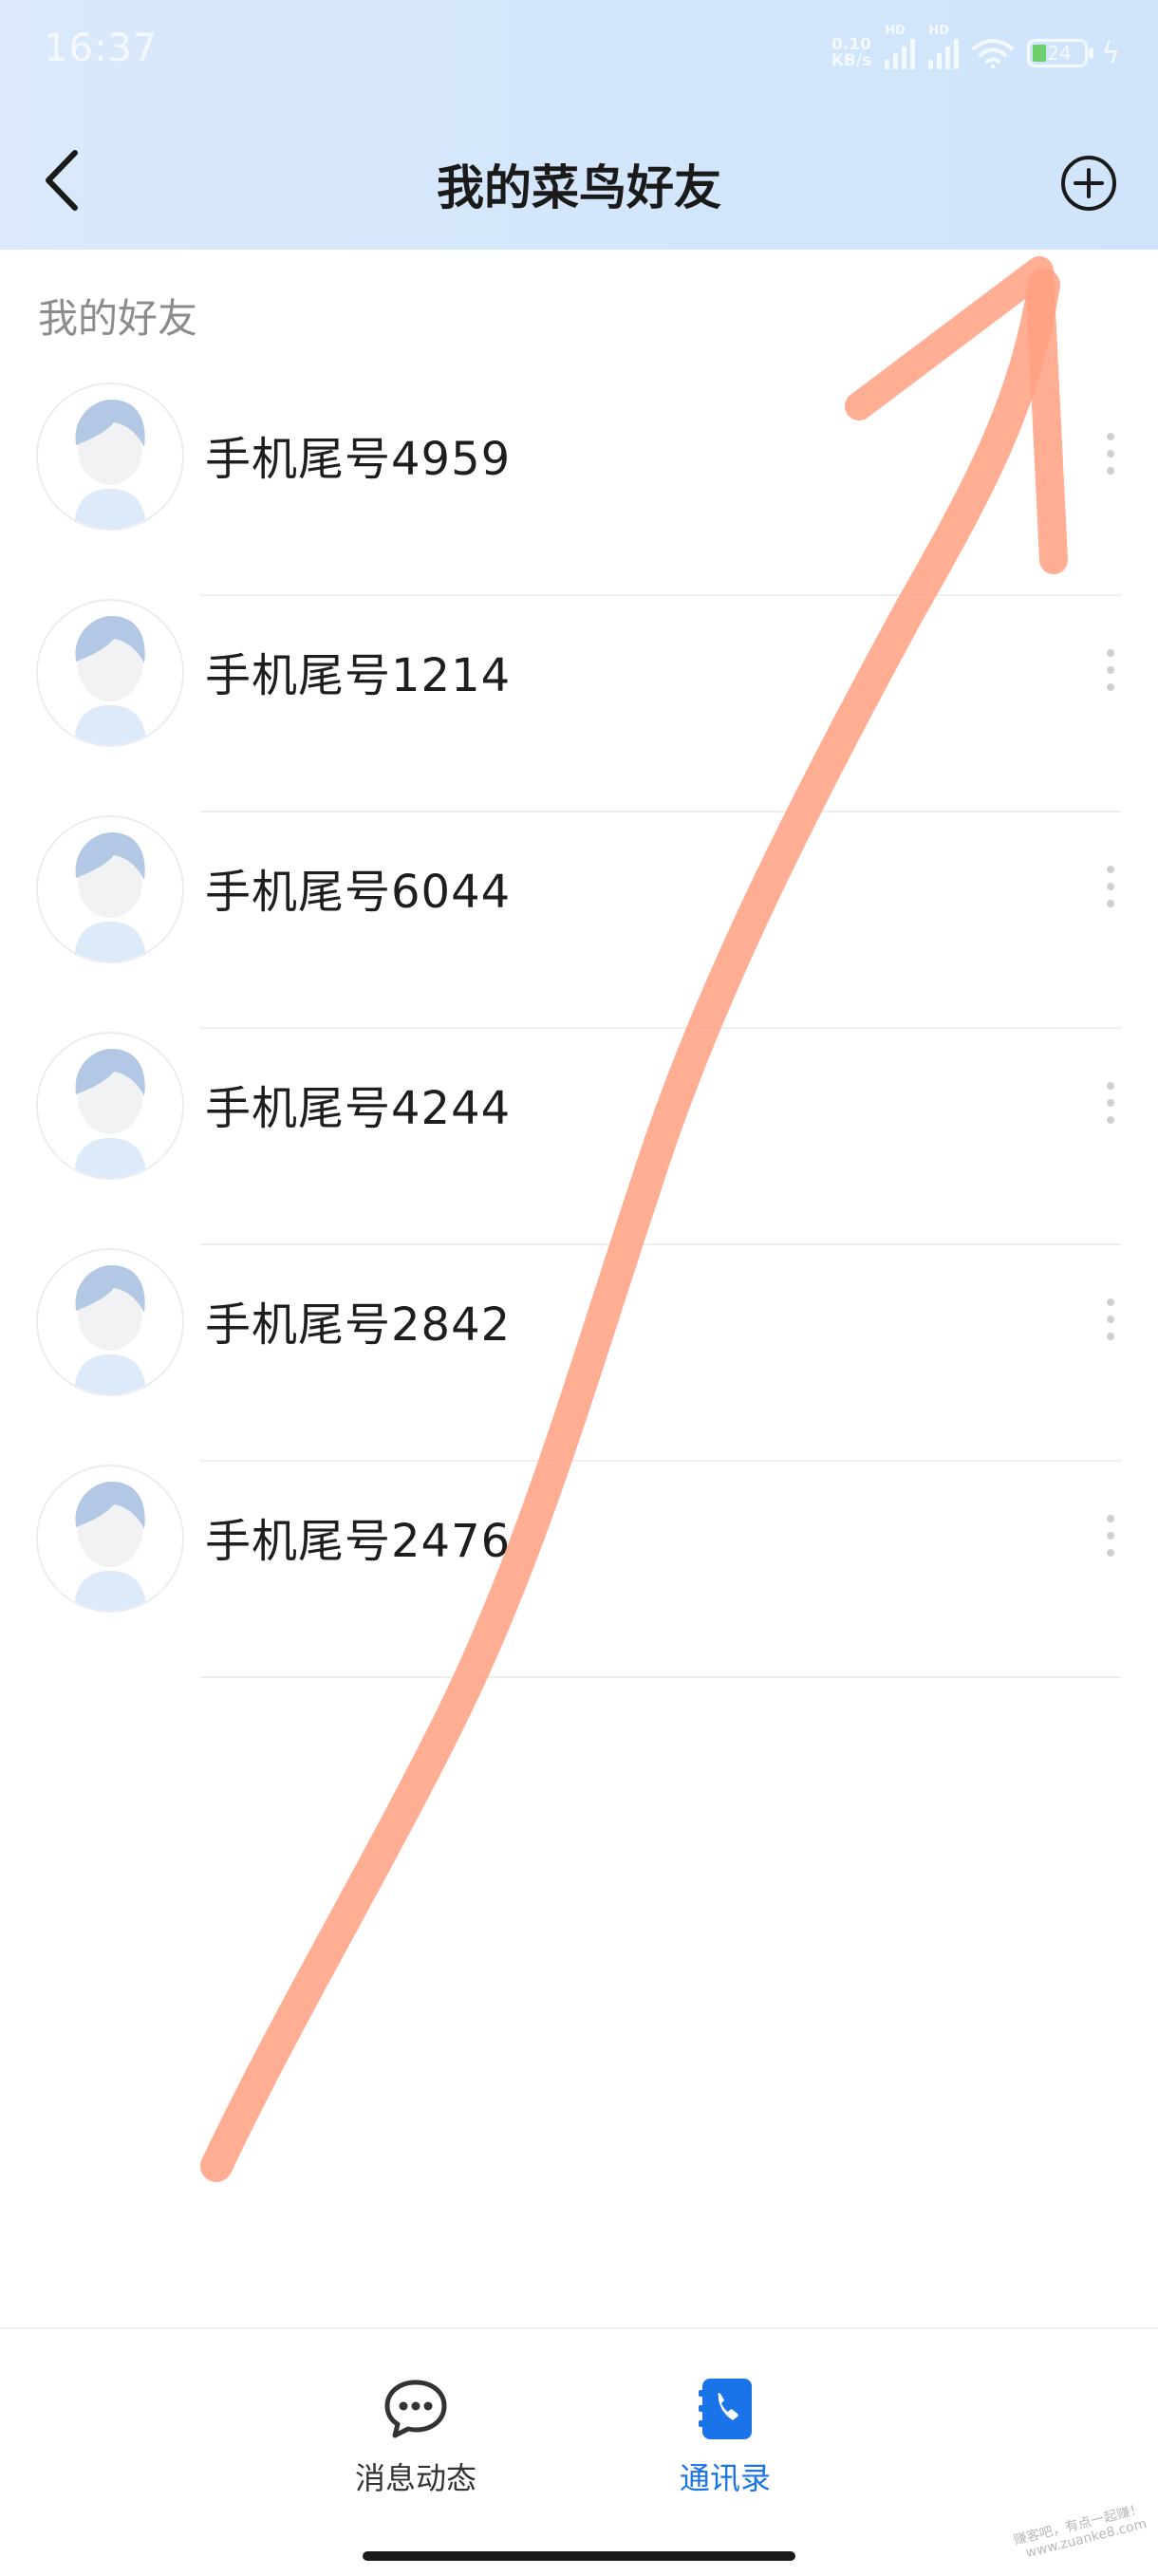  What do you see at coordinates (579, 1137) in the screenshot?
I see `friend-row: 手机尾号4244` at bounding box center [579, 1137].